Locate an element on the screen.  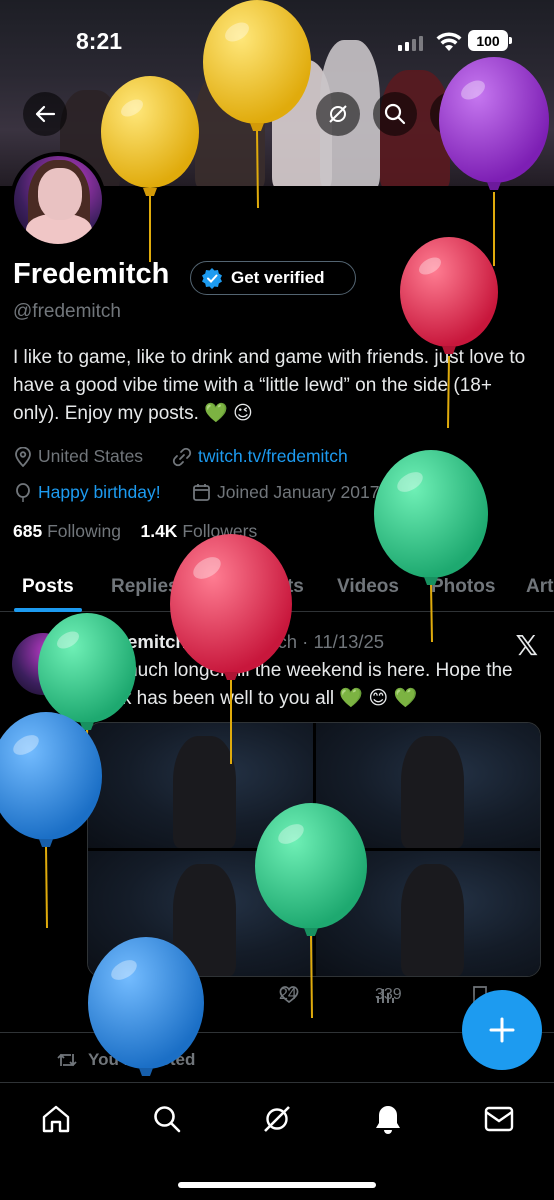
location-text: United States is located at coordinates (91, 456).